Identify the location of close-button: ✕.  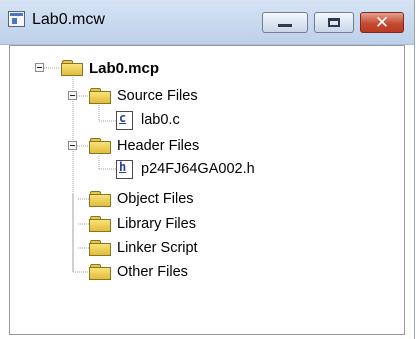
(382, 22).